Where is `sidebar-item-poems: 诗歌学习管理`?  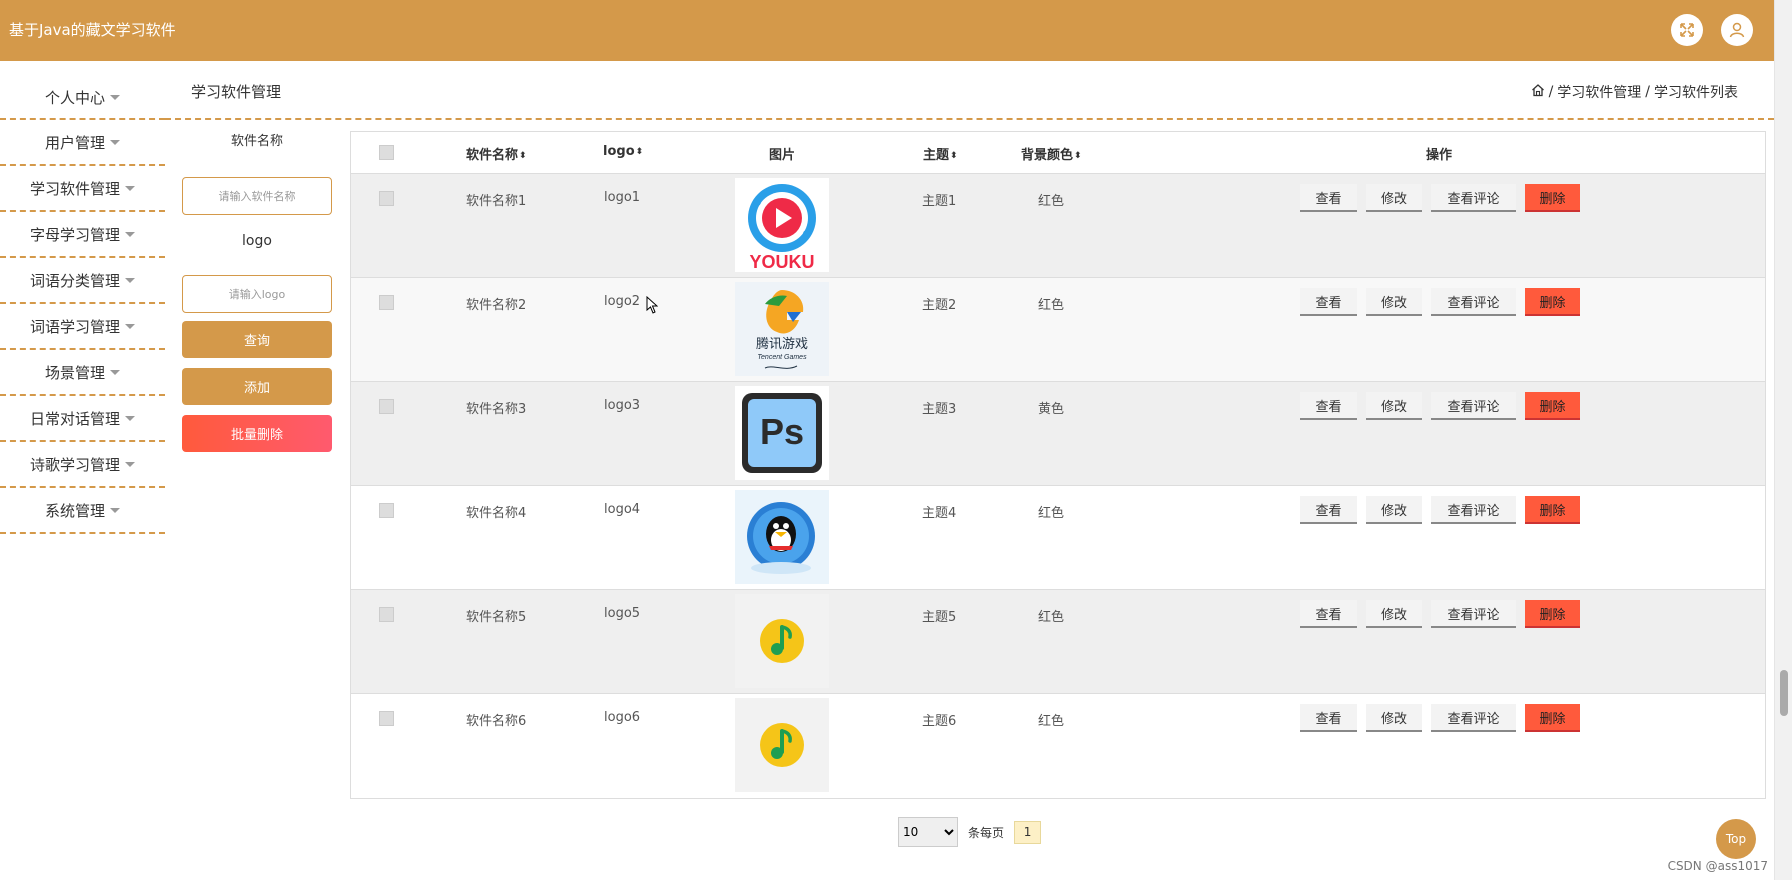
sidebar-item-poems: 诗歌学习管理 is located at coordinates (82, 465).